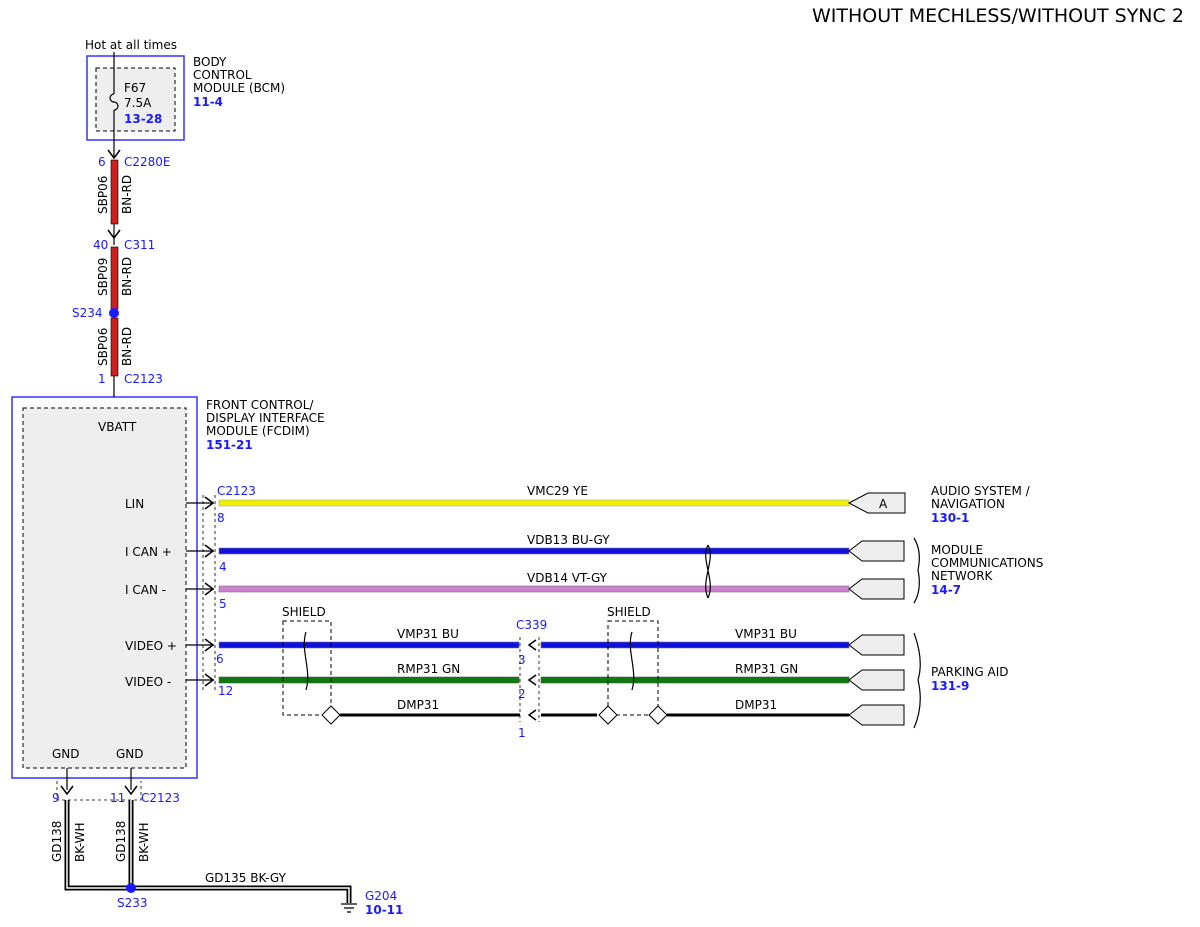 This screenshot has width=1200, height=927. Describe the element at coordinates (220, 659) in the screenshot. I see `pin-6: 6` at that location.